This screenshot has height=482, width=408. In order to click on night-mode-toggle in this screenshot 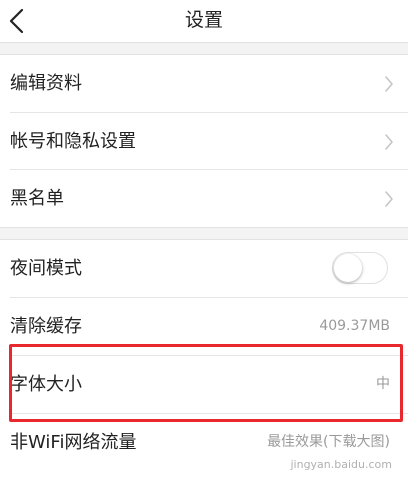, I will do `click(360, 268)`.